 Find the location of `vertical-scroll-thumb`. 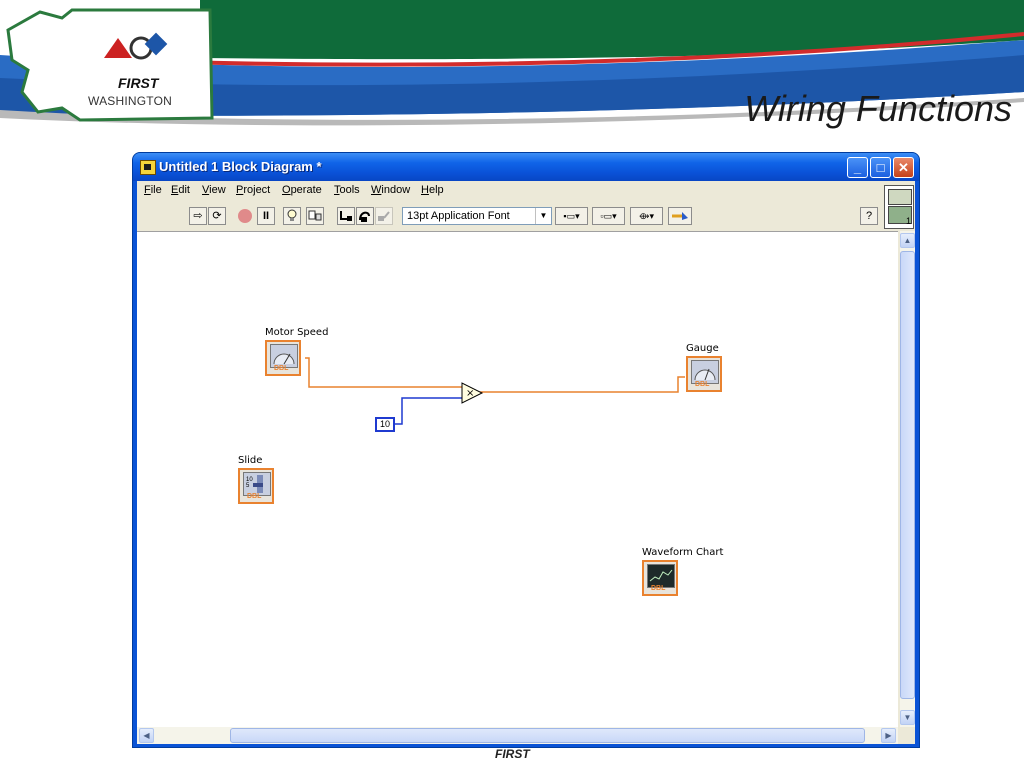

vertical-scroll-thumb is located at coordinates (907, 475).